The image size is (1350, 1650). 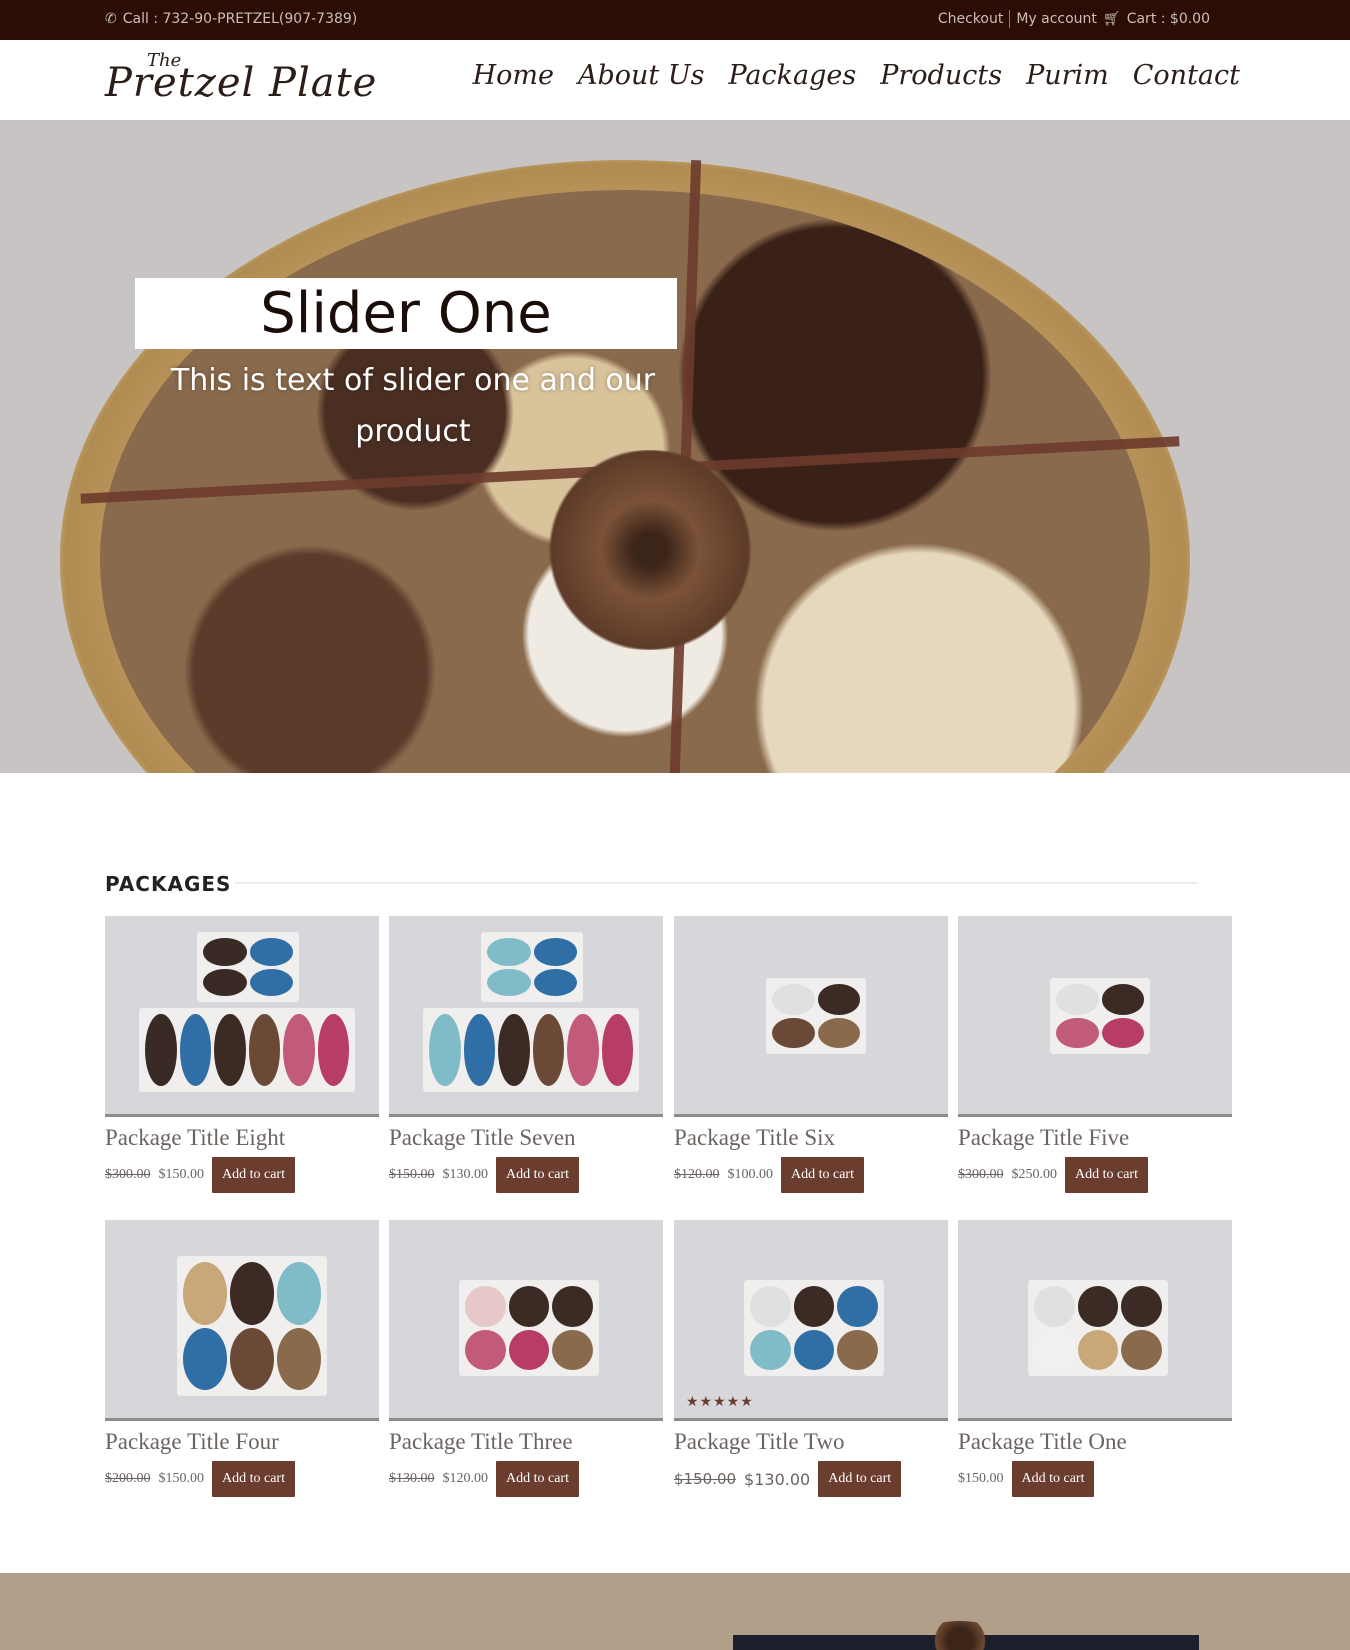 What do you see at coordinates (1067, 75) in the screenshot?
I see `nav-purim: Purim` at bounding box center [1067, 75].